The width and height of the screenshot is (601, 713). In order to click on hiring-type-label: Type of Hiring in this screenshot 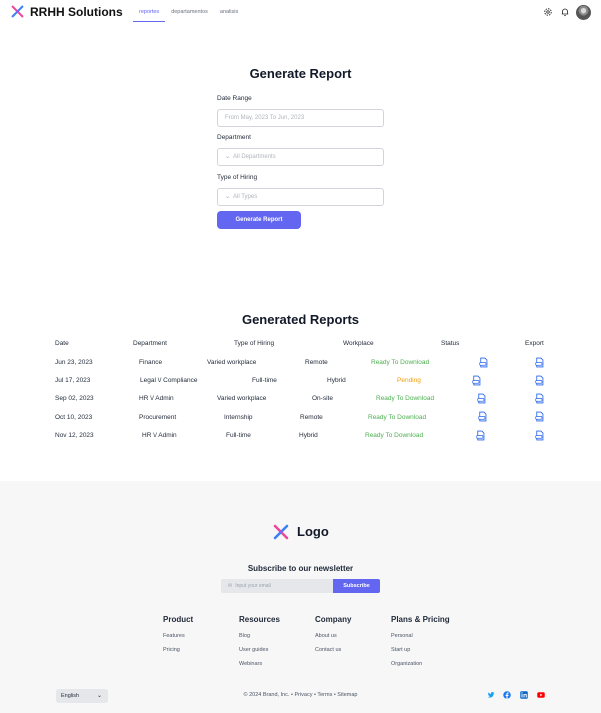, I will do `click(237, 177)`.